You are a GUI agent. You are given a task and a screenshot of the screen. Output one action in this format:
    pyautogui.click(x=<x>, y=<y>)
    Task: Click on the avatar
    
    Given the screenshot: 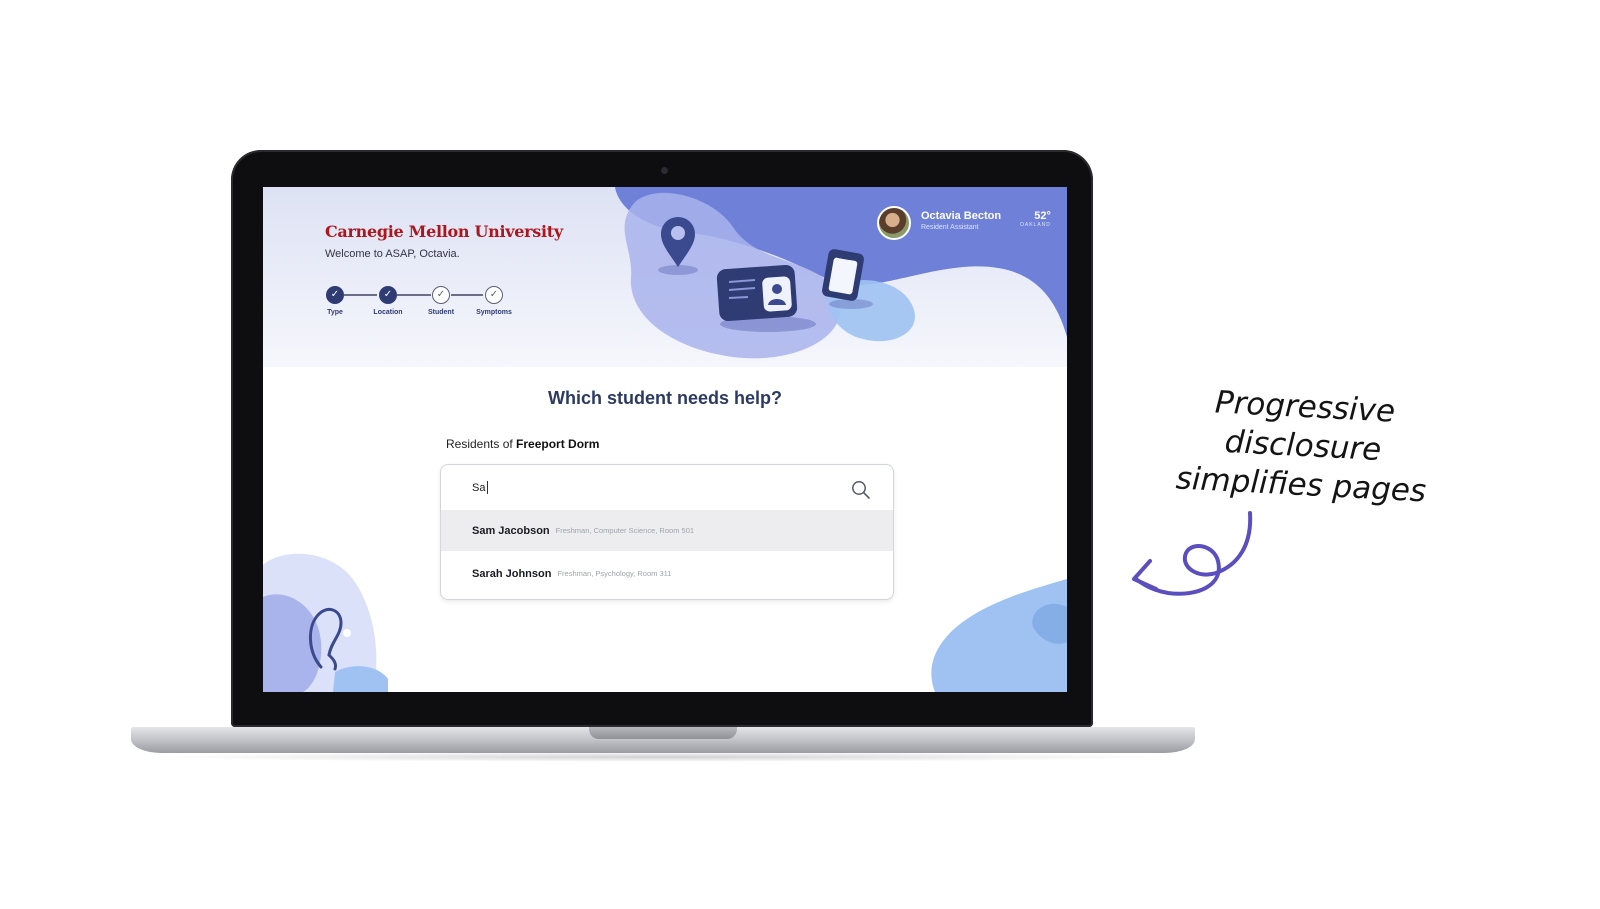 What is the action you would take?
    pyautogui.click(x=894, y=223)
    